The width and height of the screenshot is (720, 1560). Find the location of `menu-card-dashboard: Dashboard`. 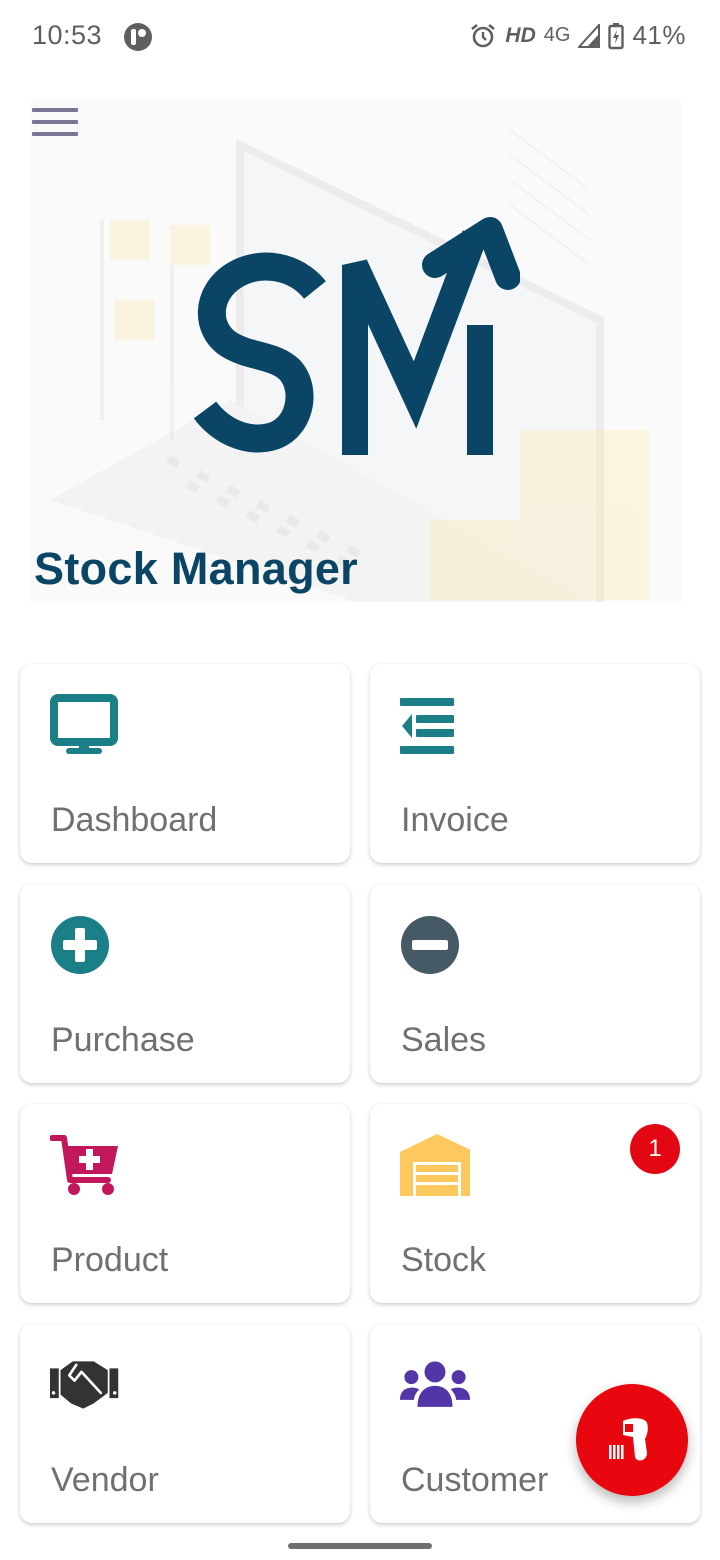

menu-card-dashboard: Dashboard is located at coordinates (185, 763).